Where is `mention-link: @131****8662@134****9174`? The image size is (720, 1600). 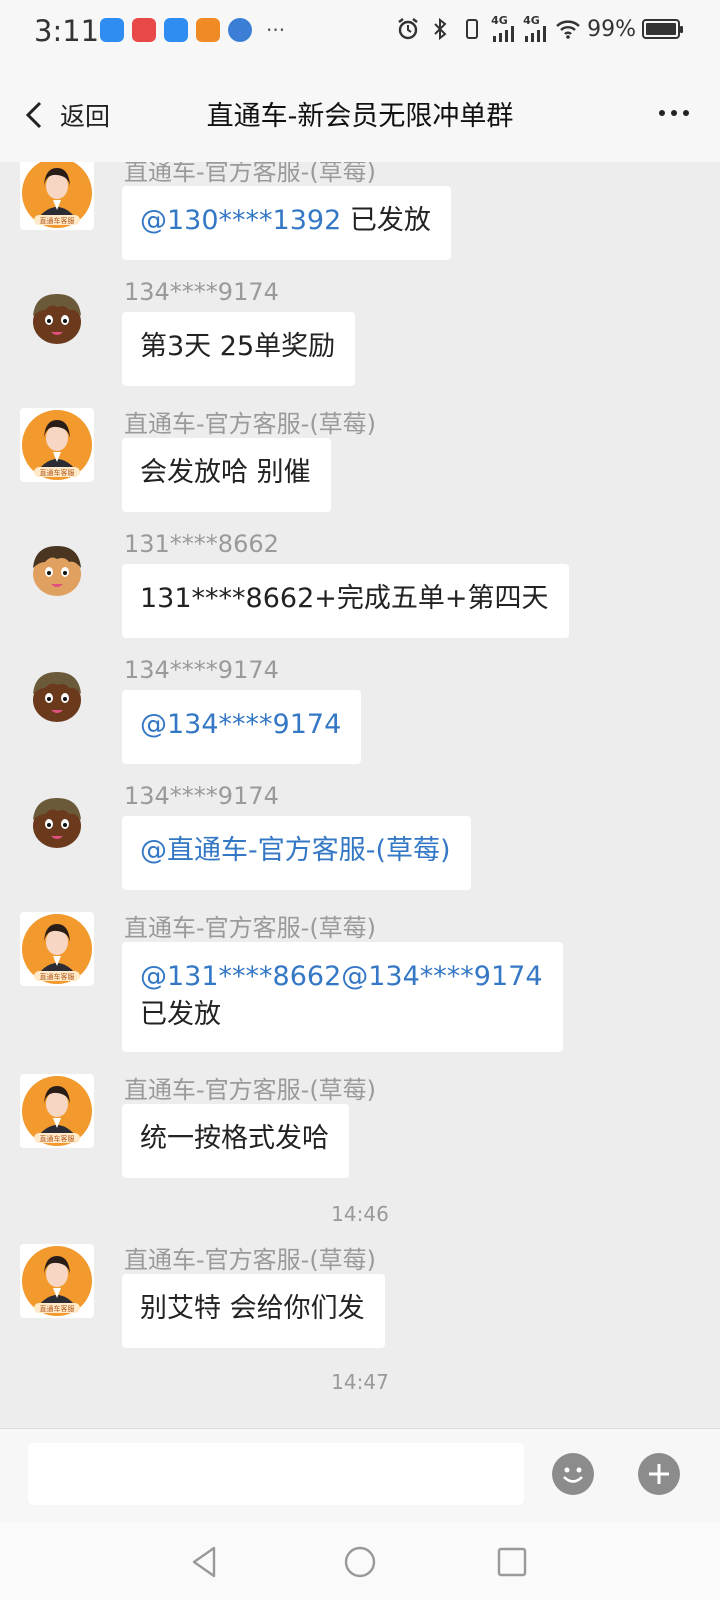
mention-link: @131****8662@134****9174 is located at coordinates (341, 976).